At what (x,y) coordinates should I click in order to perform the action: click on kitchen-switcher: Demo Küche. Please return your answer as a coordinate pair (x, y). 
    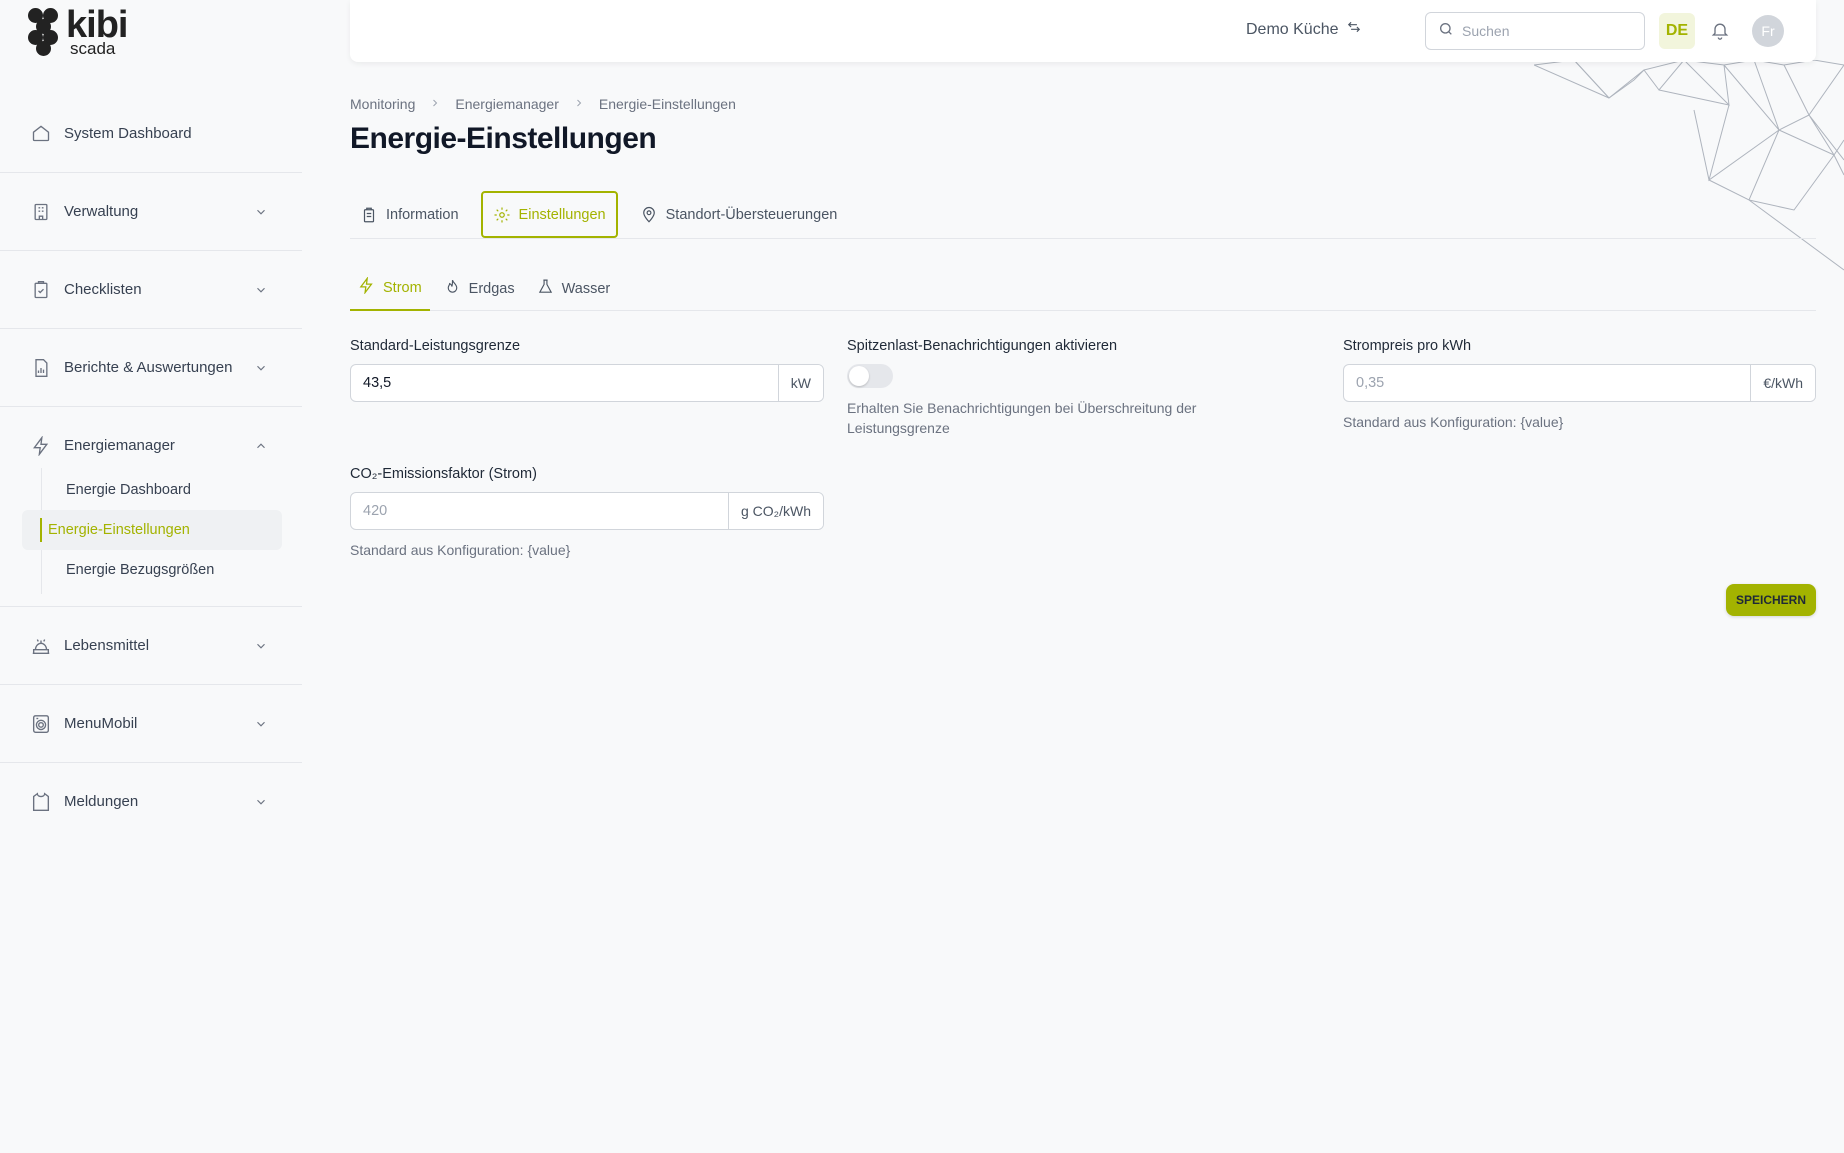
    Looking at the image, I should click on (1303, 29).